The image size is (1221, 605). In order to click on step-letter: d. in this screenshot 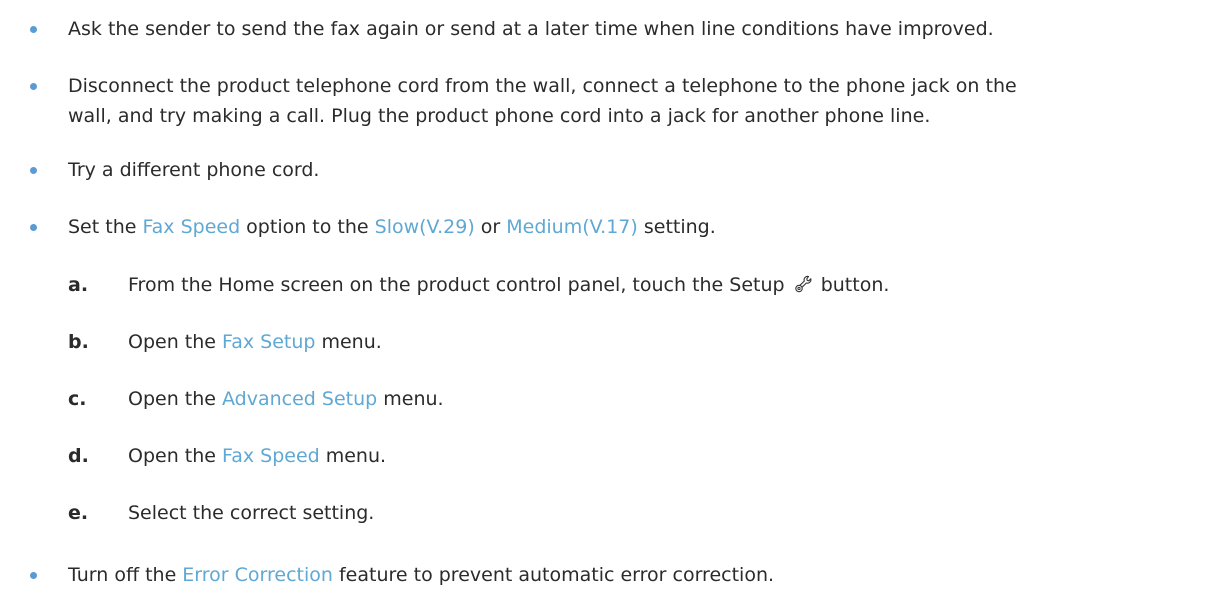, I will do `click(78, 456)`.